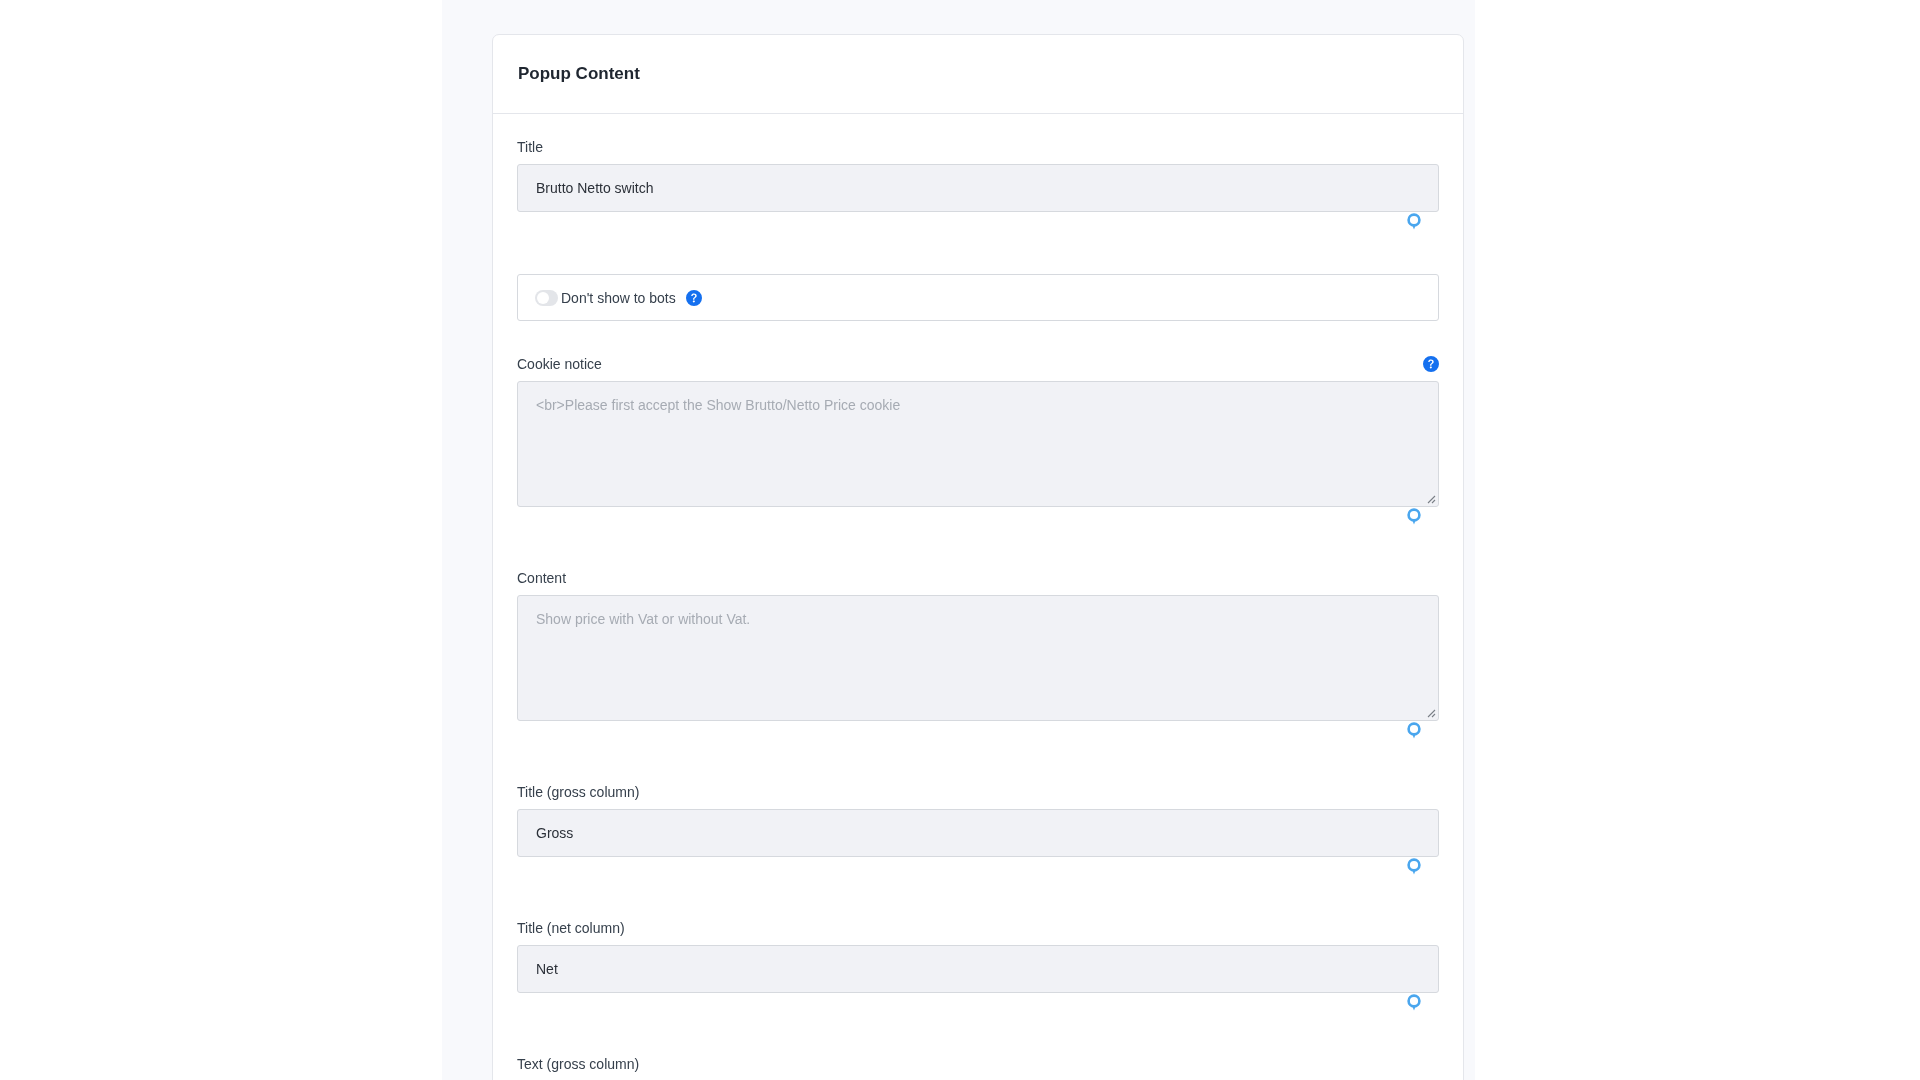 The width and height of the screenshot is (1920, 1080). Describe the element at coordinates (578, 1064) in the screenshot. I see `field-label: Text (gross column)` at that location.